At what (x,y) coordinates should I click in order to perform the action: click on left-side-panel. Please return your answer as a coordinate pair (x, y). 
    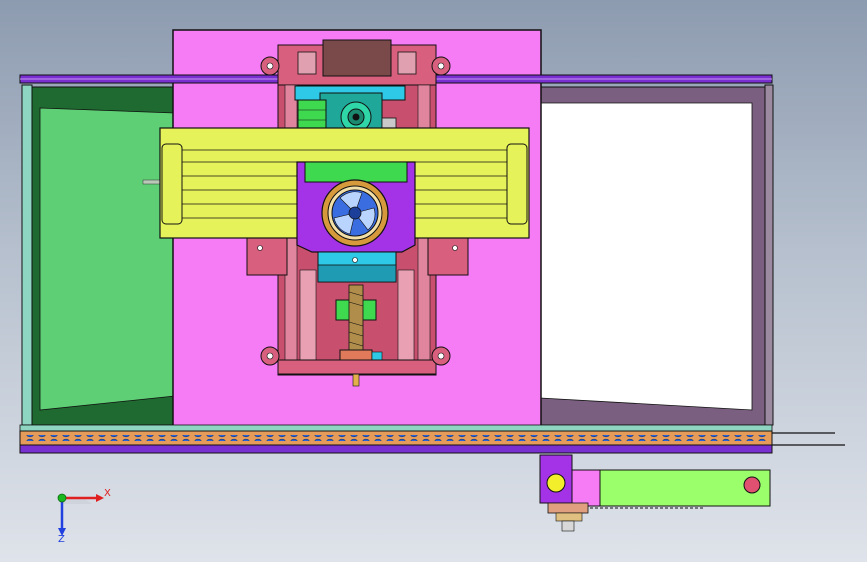
    Looking at the image, I should click on (98, 255).